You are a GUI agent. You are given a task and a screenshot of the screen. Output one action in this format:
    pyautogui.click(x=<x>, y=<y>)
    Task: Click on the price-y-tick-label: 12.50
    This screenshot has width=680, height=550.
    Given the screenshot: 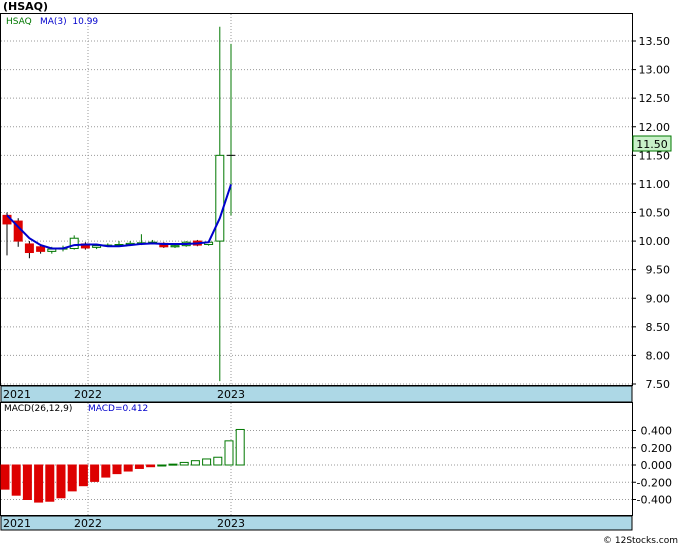 What is the action you would take?
    pyautogui.click(x=655, y=98)
    